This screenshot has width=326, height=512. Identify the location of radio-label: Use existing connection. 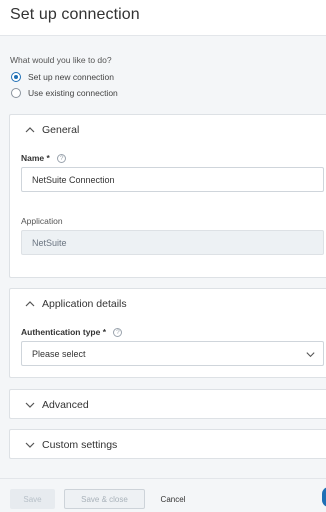
(73, 93).